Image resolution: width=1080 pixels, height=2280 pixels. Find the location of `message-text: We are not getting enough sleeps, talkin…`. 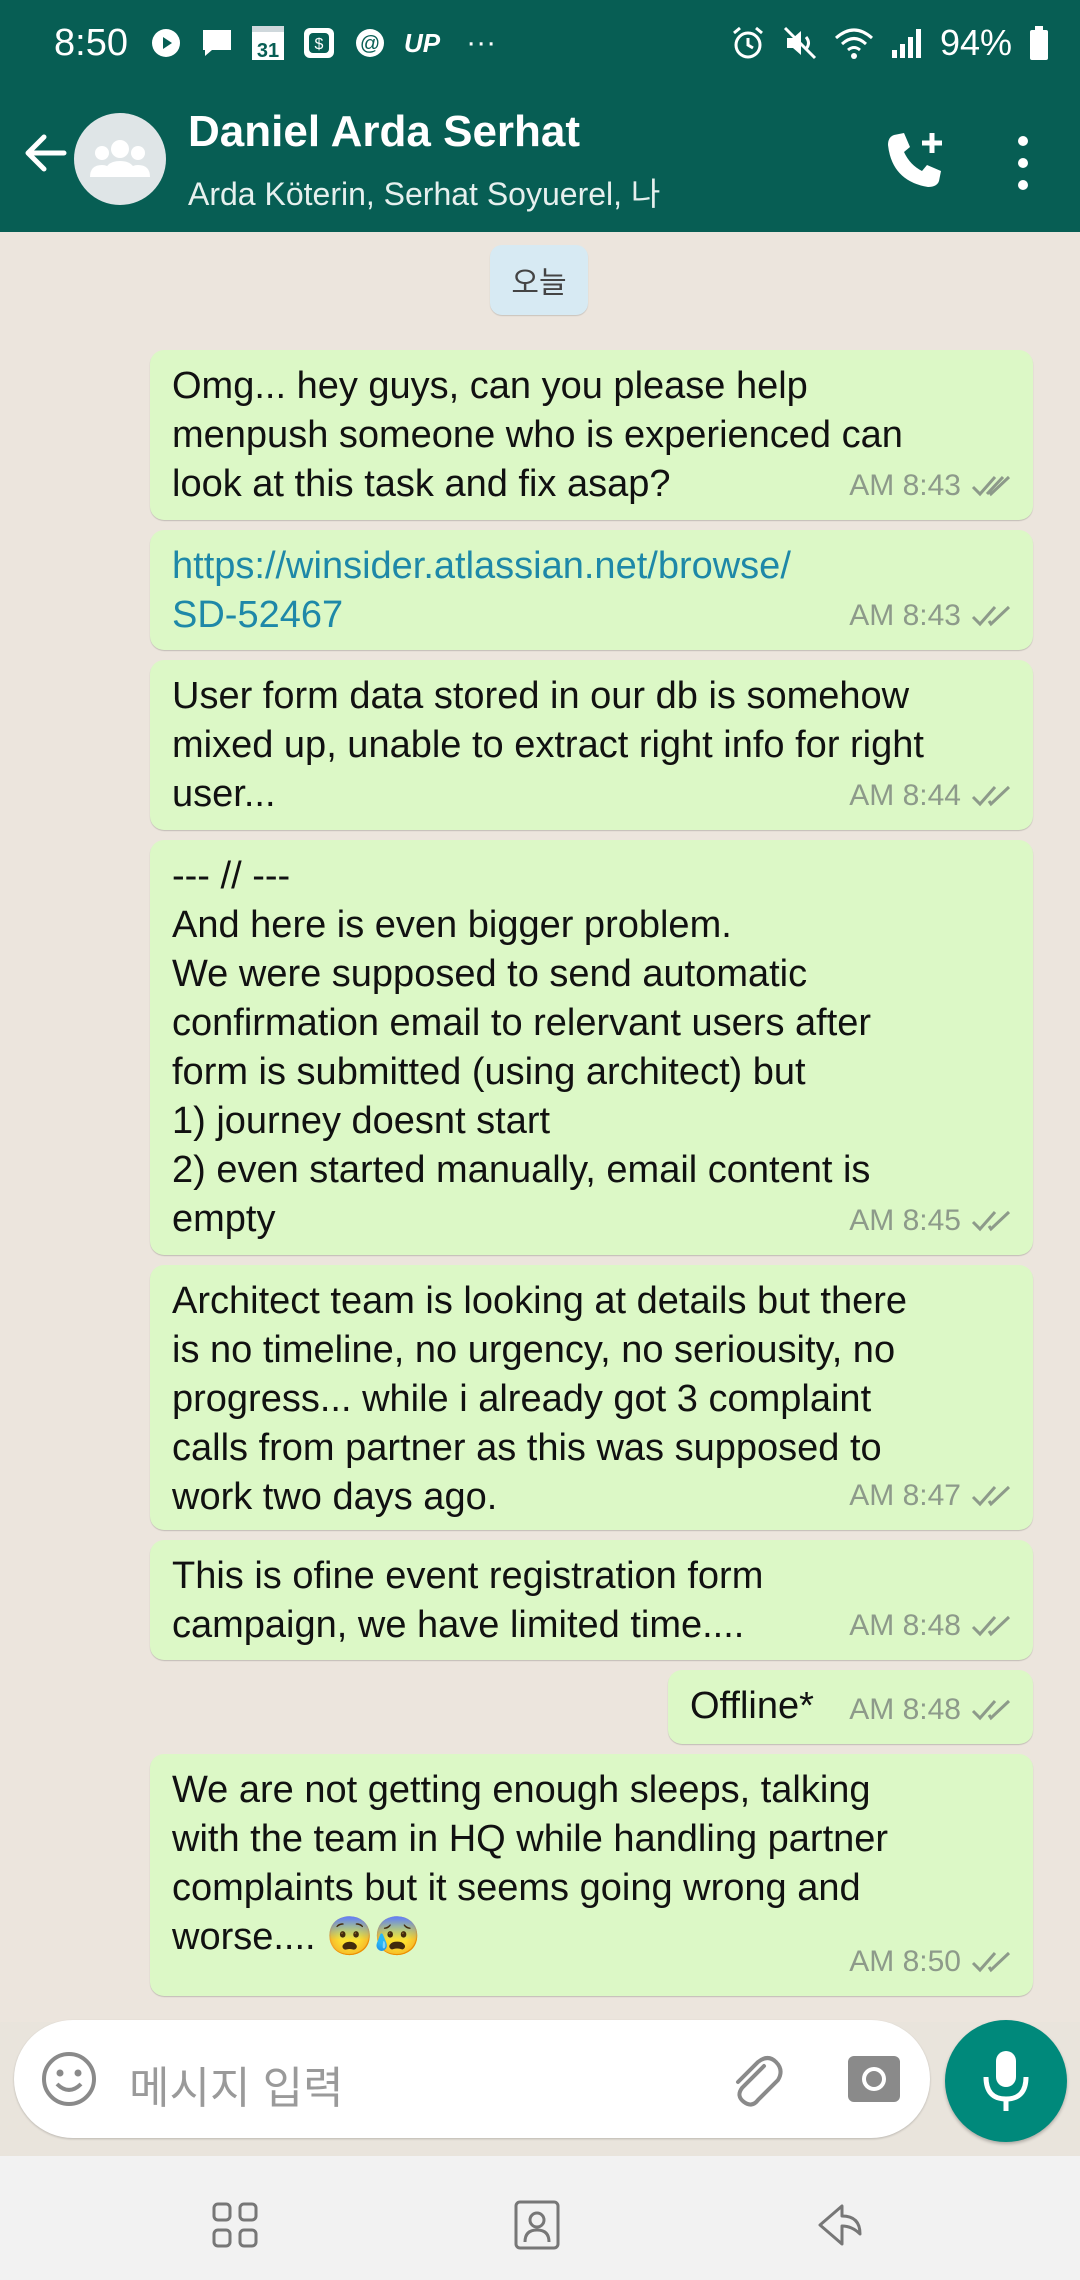

message-text: We are not getting enough sleeps, talkin… is located at coordinates (530, 1863).